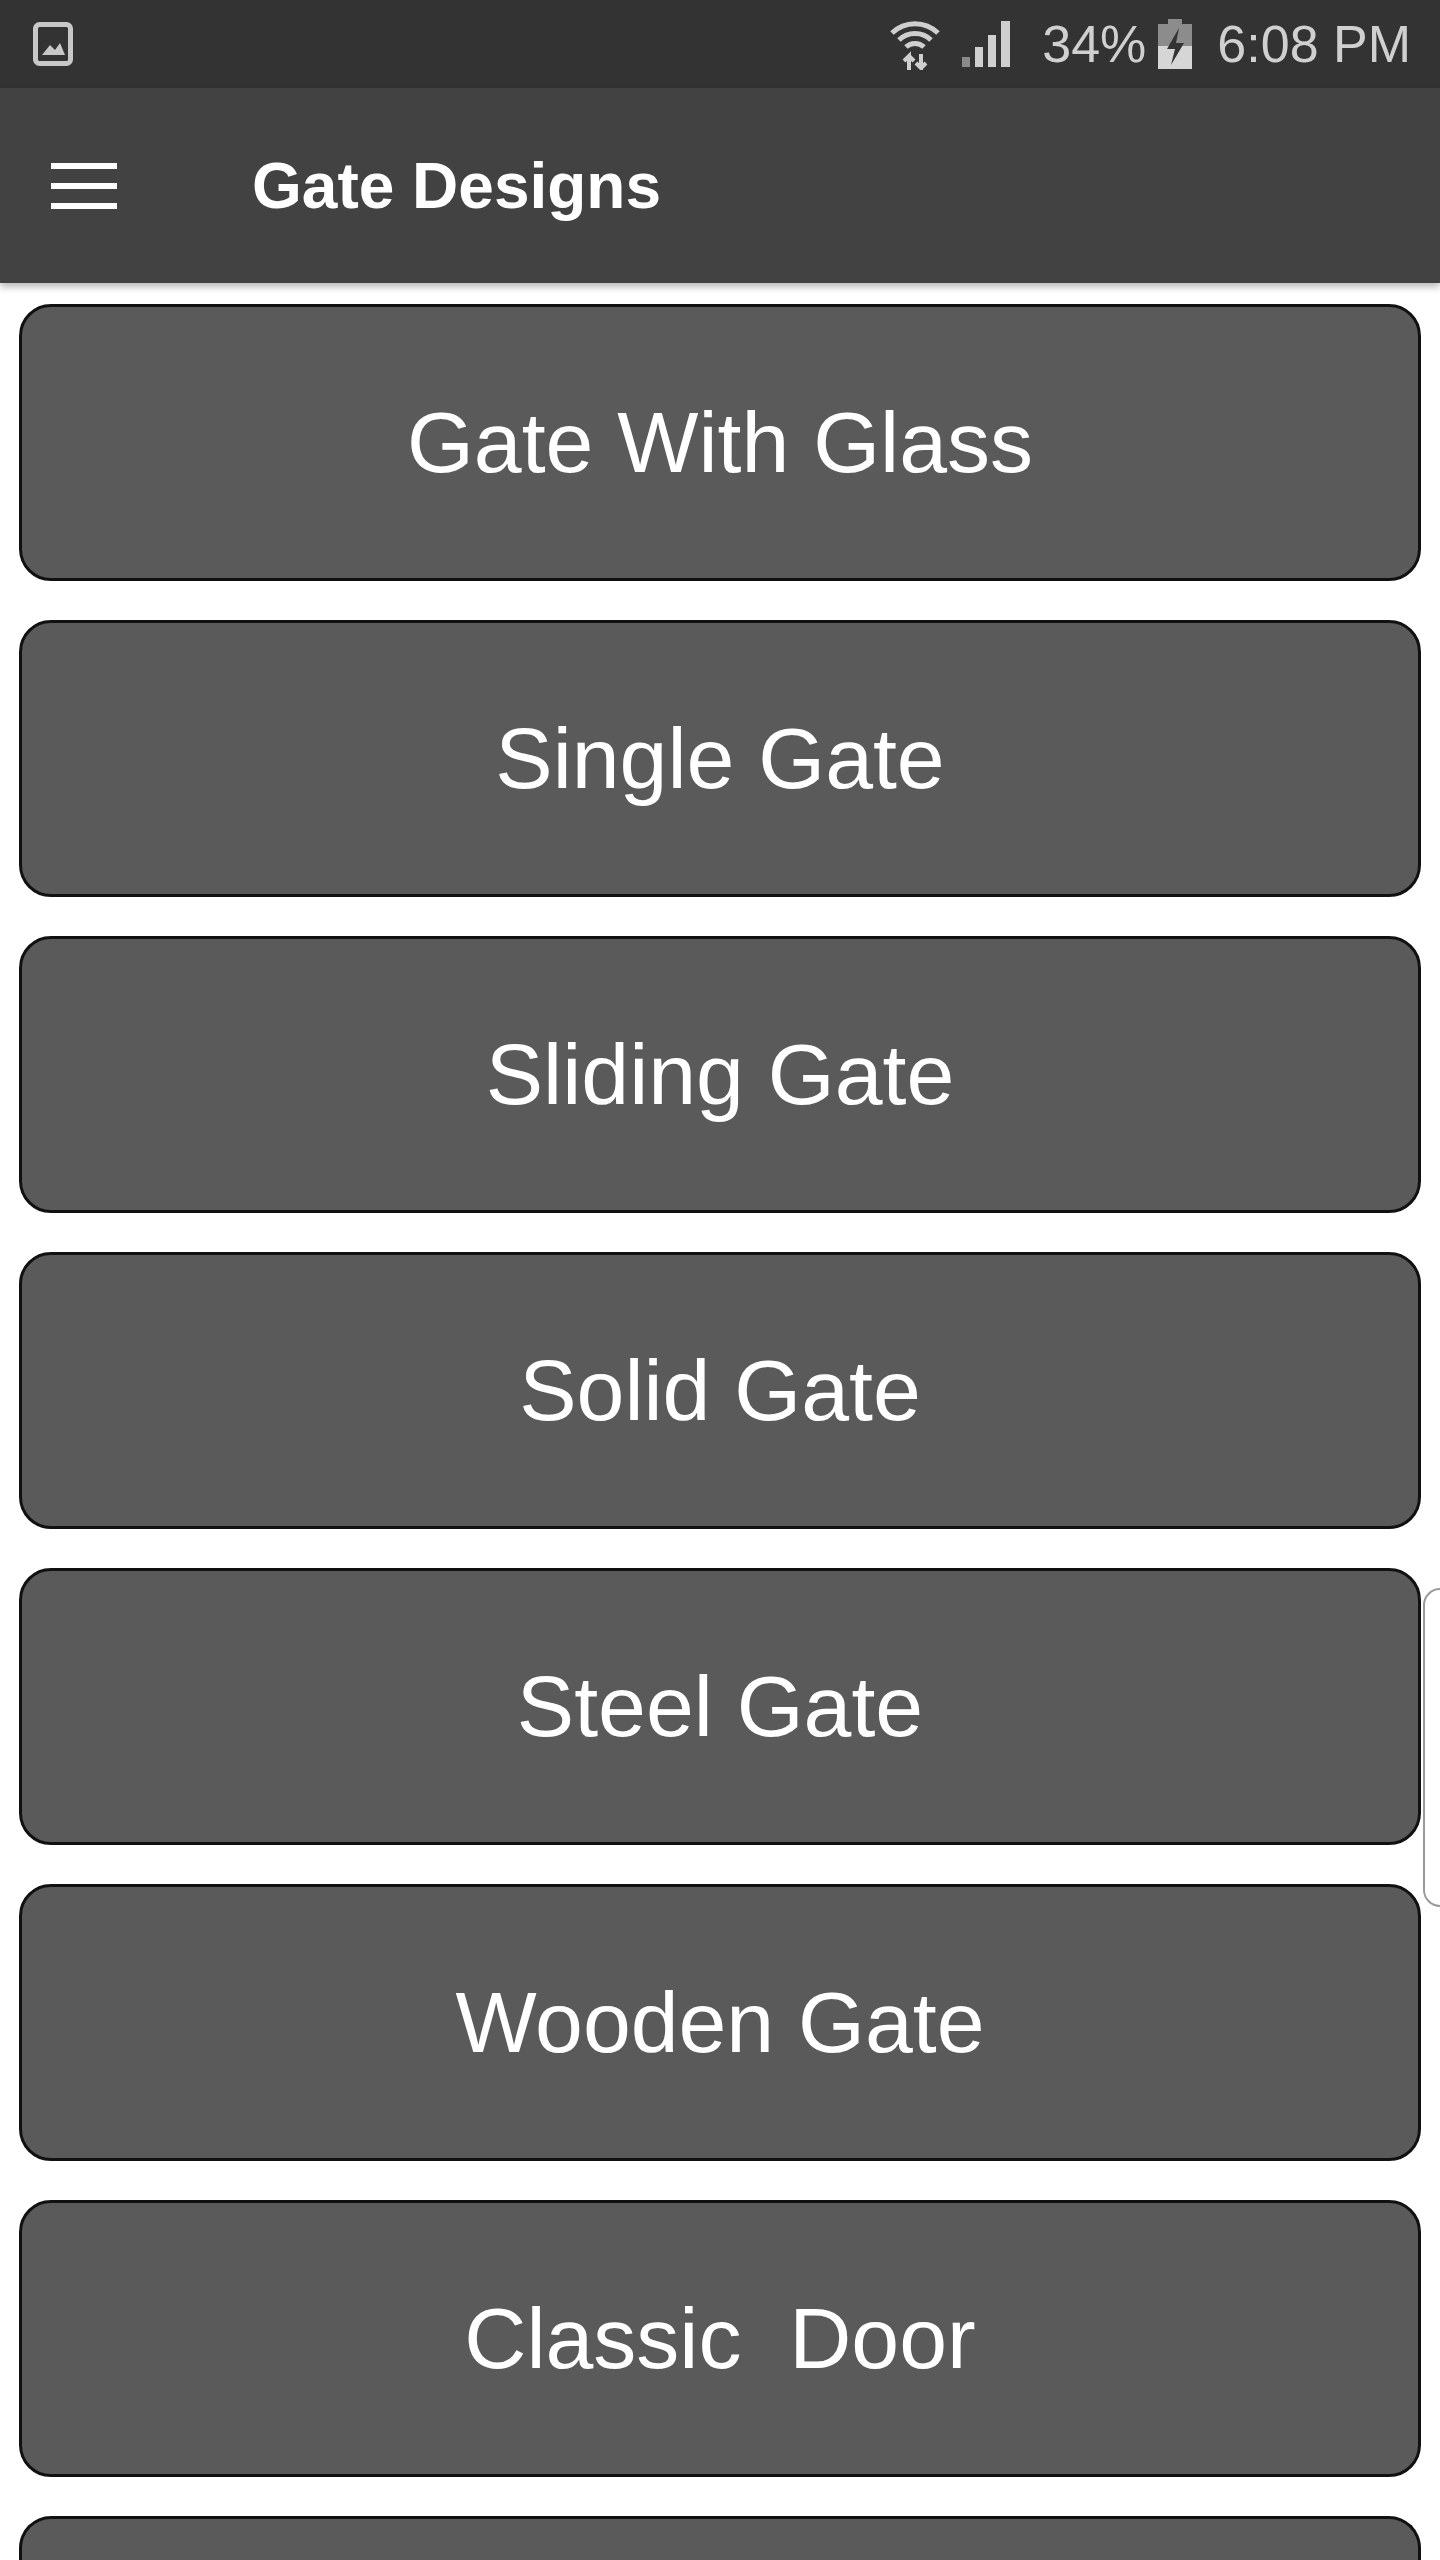  What do you see at coordinates (84, 185) in the screenshot?
I see `menu-icon` at bounding box center [84, 185].